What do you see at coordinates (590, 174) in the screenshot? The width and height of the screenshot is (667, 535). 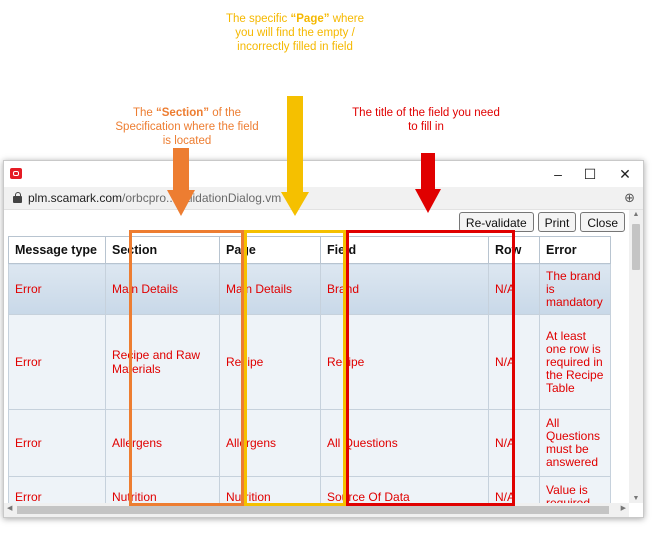 I see `maximize-button: ☐` at bounding box center [590, 174].